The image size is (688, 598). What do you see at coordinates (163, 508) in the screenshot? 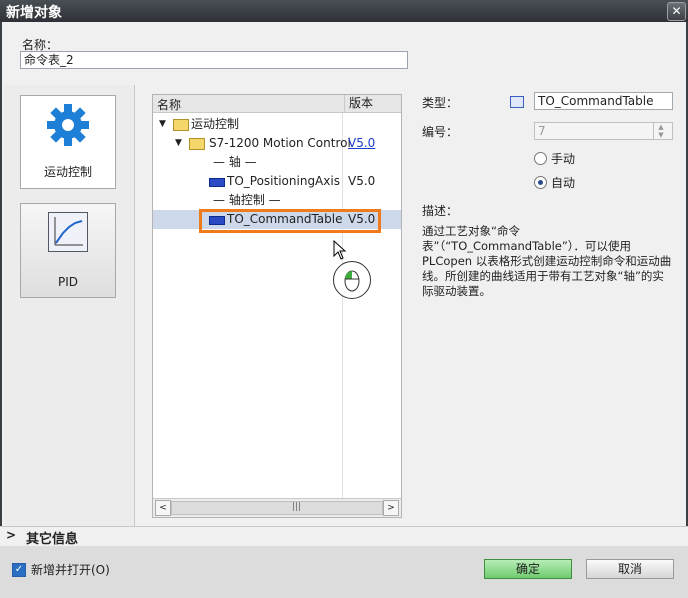
I see `scroll-left-button: <` at bounding box center [163, 508].